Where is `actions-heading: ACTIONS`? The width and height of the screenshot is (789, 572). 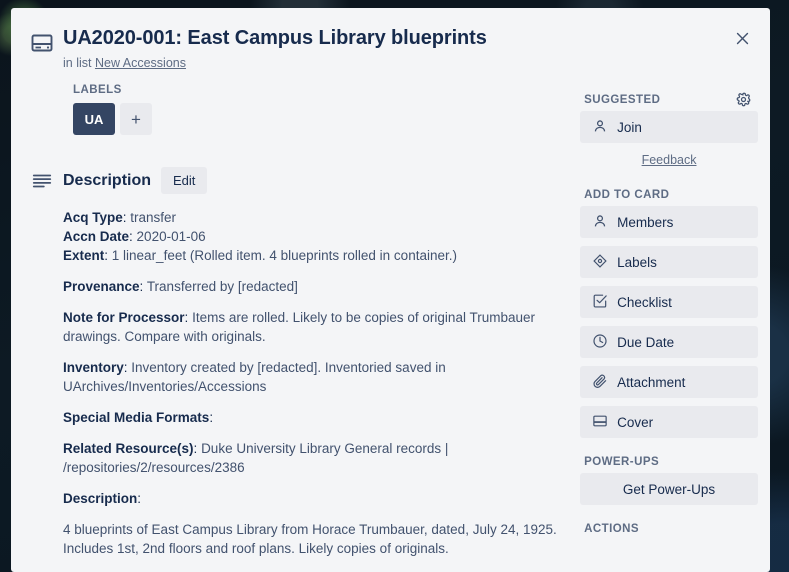 actions-heading: ACTIONS is located at coordinates (671, 529).